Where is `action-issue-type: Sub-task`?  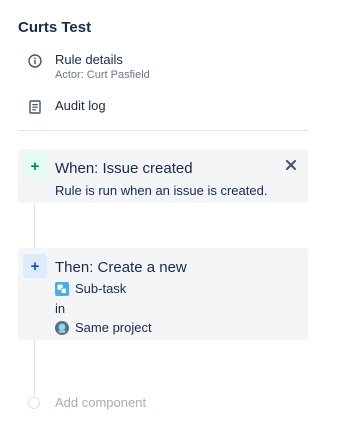
action-issue-type: Sub-task is located at coordinates (90, 288).